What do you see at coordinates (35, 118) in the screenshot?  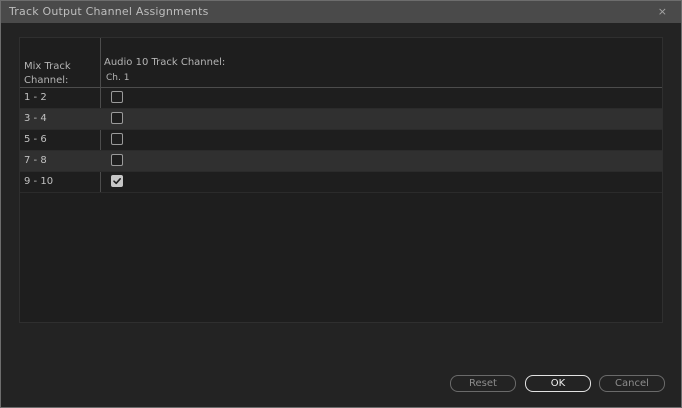 I see `row-label: 3 - 4` at bounding box center [35, 118].